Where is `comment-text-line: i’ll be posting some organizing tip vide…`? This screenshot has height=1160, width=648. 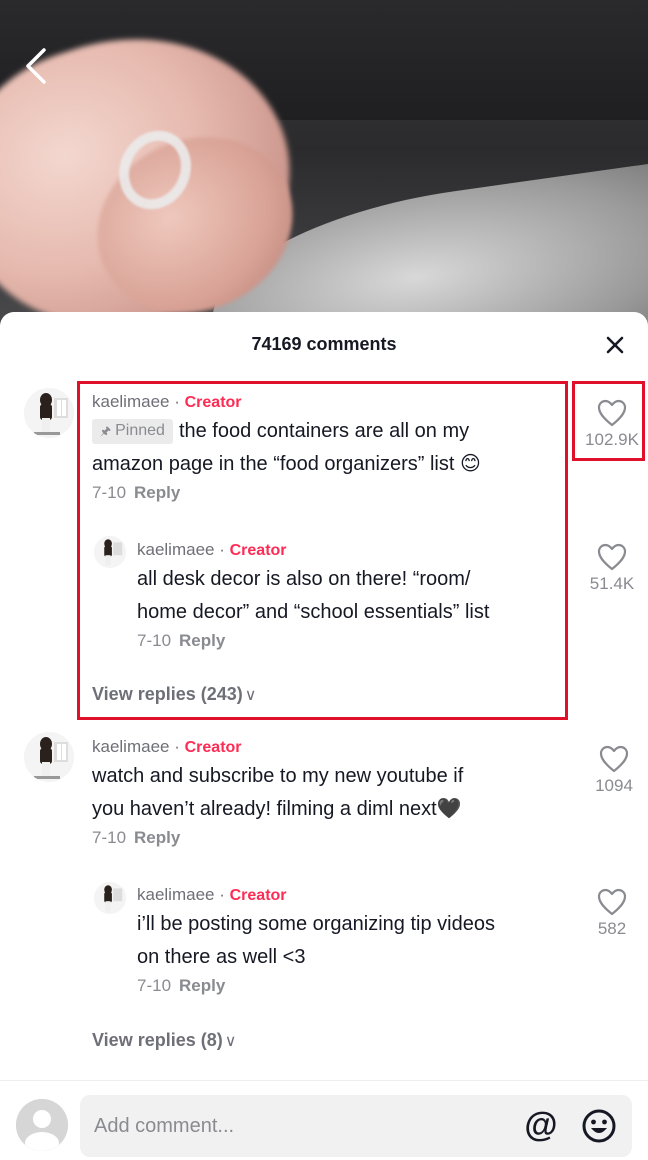 comment-text-line: i’ll be posting some organizing tip vide… is located at coordinates (316, 924).